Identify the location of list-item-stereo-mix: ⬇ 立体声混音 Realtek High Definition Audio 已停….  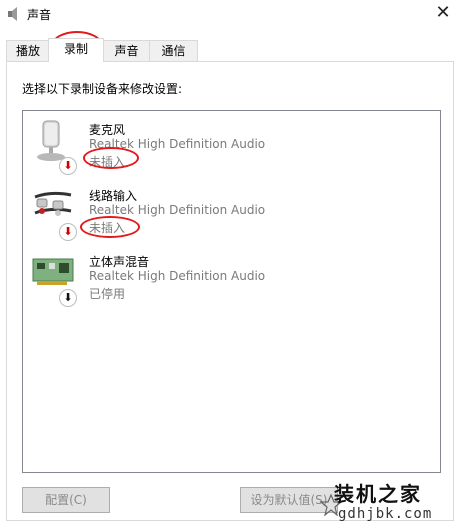
(231, 278).